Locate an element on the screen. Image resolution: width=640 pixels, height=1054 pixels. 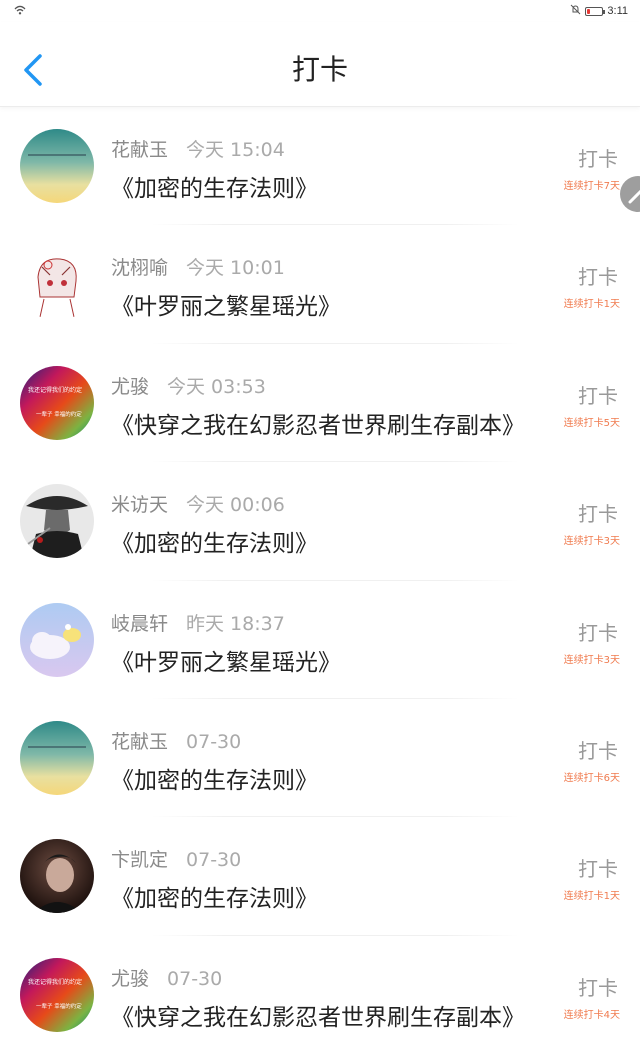
checkin-time: 昨天 18:37 is located at coordinates (235, 623).